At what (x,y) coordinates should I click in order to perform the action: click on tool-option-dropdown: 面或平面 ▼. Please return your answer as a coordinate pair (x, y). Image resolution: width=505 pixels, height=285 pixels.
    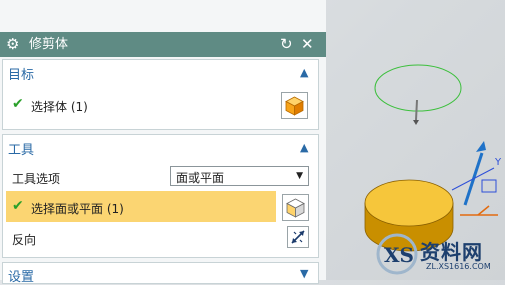
    Looking at the image, I should click on (239, 176).